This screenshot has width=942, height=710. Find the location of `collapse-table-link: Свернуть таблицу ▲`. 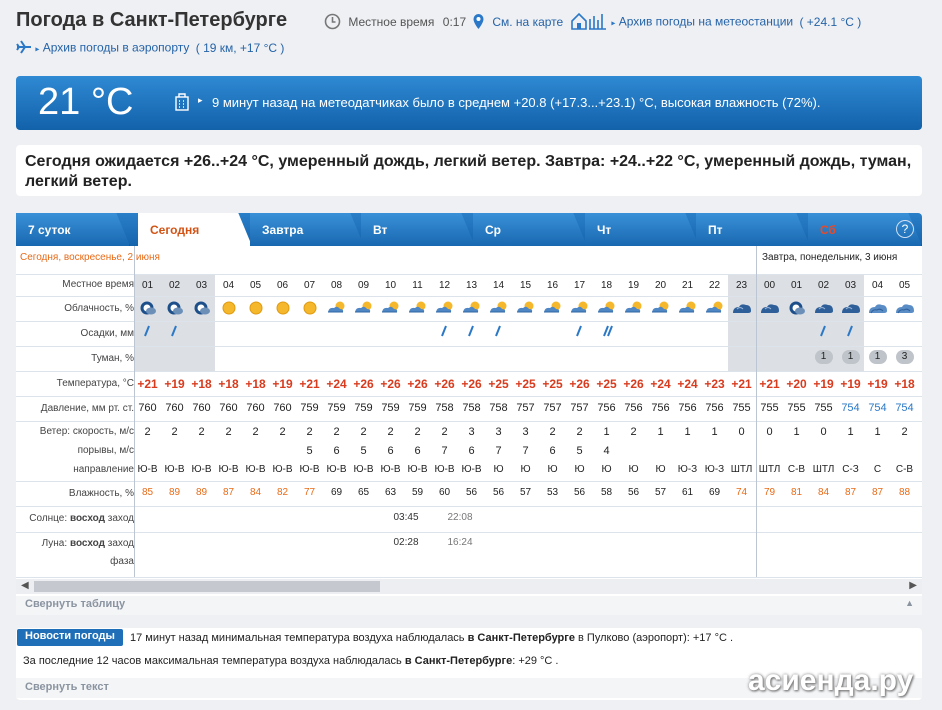

collapse-table-link: Свернуть таблицу ▲ is located at coordinates (469, 605).